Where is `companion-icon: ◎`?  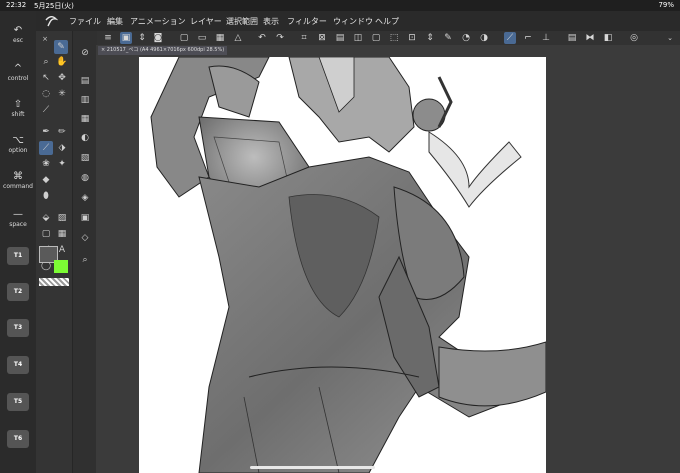
companion-icon: ◎ is located at coordinates (634, 38).